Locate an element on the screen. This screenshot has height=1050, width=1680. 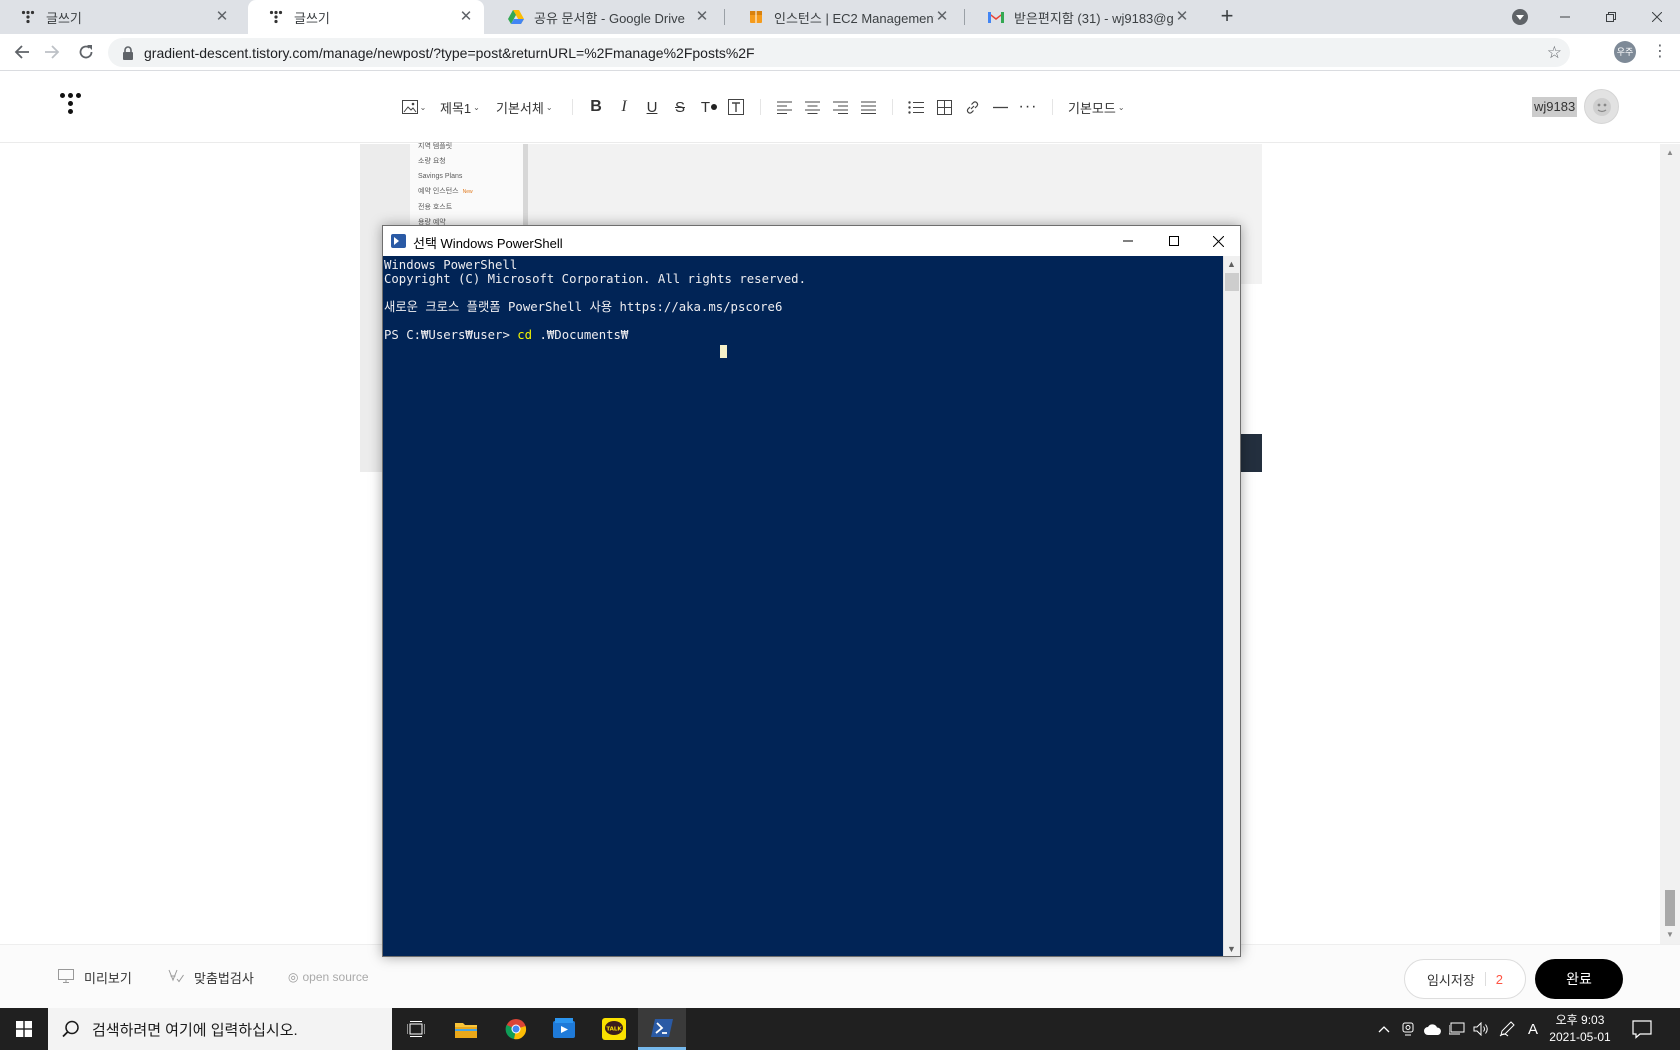
text-color-icon: T is located at coordinates (709, 107).